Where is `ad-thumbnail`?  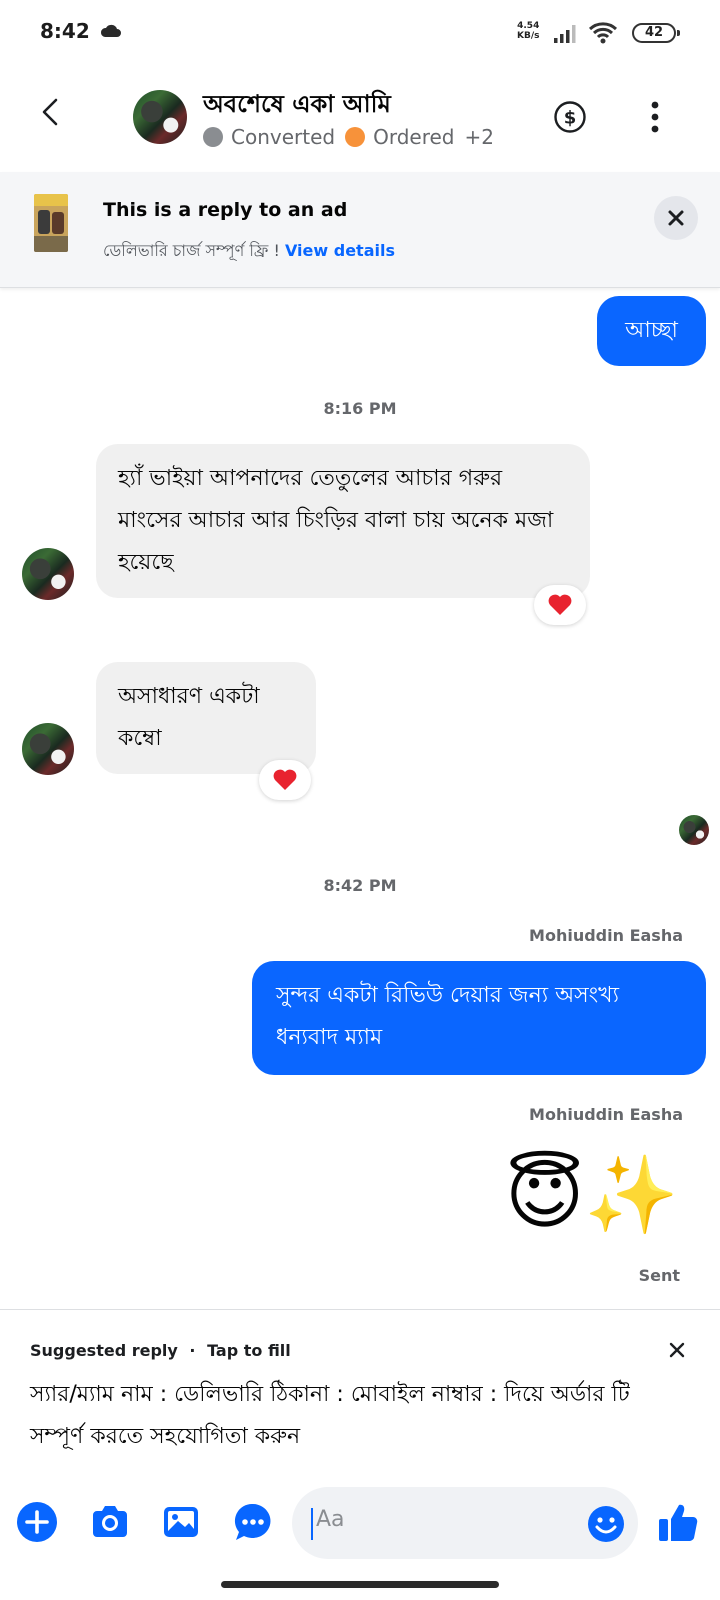 ad-thumbnail is located at coordinates (51, 223).